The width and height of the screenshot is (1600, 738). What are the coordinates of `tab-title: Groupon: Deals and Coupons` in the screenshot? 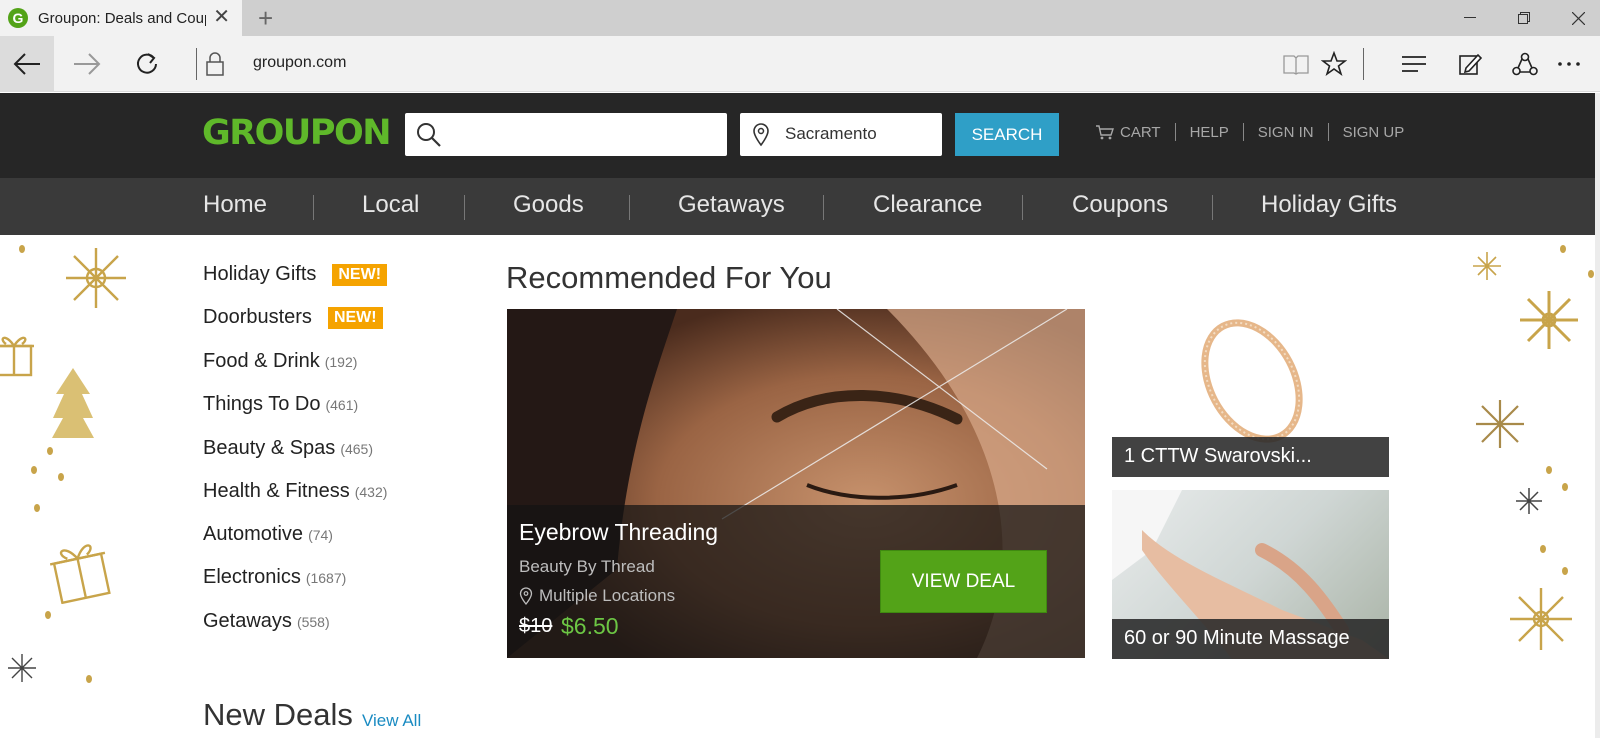 It's located at (122, 18).